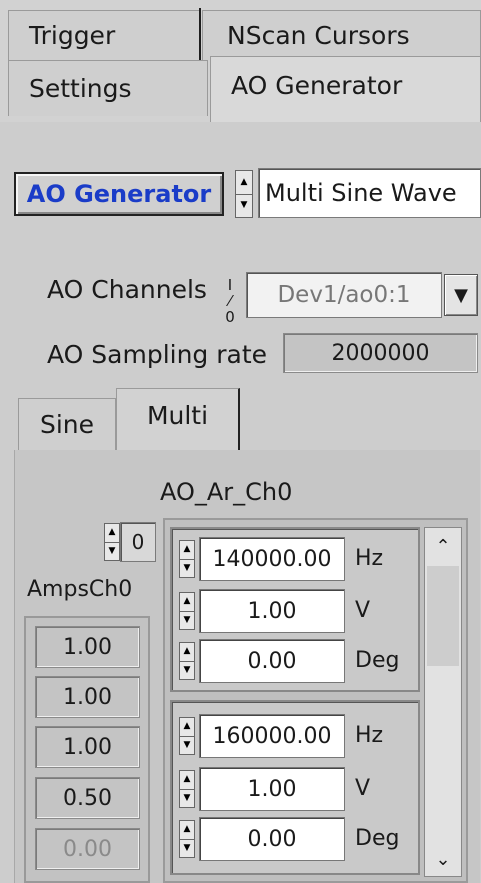 The width and height of the screenshot is (481, 883). Describe the element at coordinates (72, 35) in the screenshot. I see `tab-trigger-label: Trigger` at that location.